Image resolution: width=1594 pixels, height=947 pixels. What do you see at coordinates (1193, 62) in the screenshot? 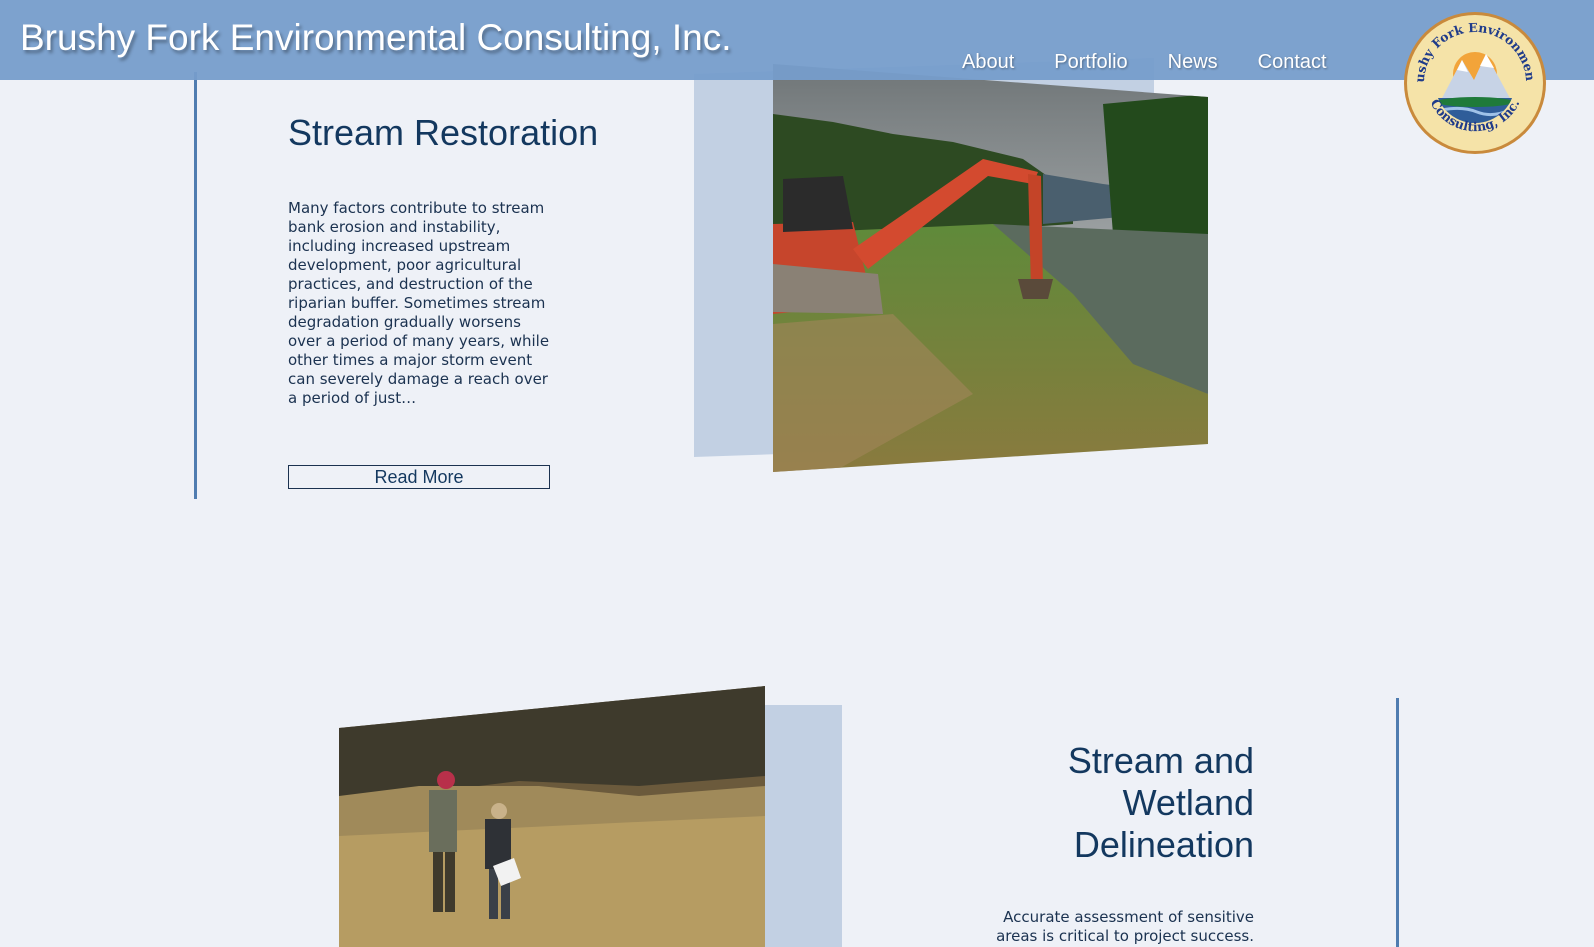
I see `nav-news: News` at bounding box center [1193, 62].